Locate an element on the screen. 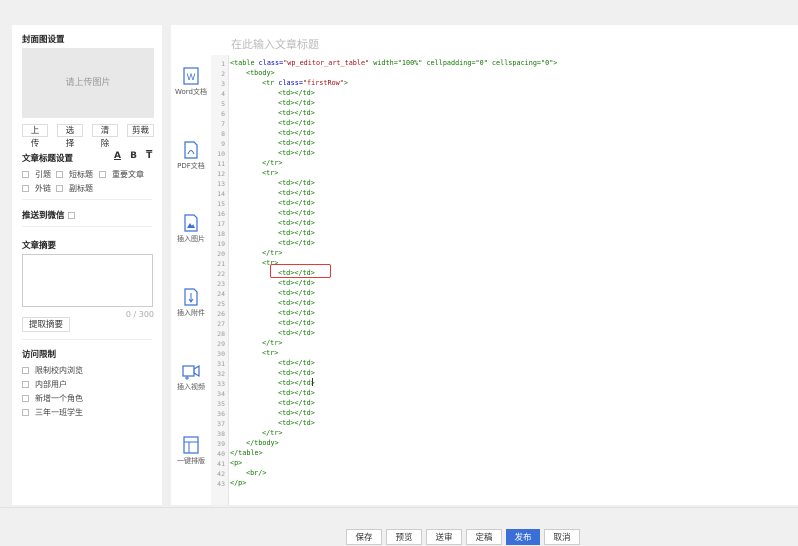  access-option: 新增一个角色 is located at coordinates (52, 398).